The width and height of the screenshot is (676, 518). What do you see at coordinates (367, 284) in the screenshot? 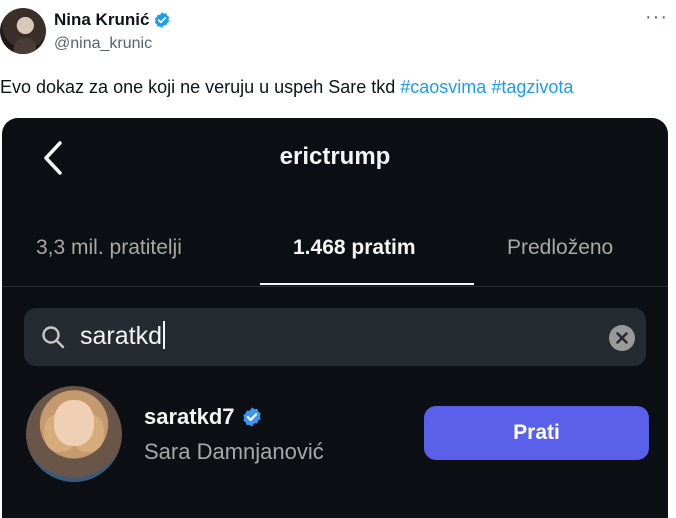
I see `active-tab-indicator` at bounding box center [367, 284].